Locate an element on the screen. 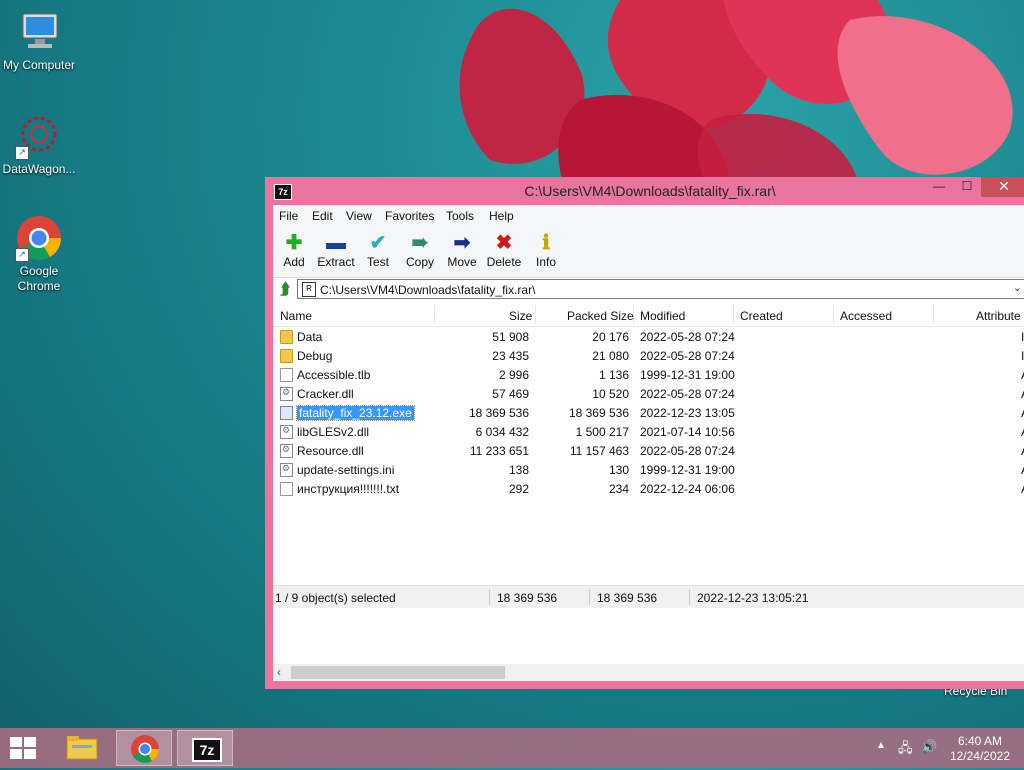  window-title: C:\Users\VM4\Downloads\fatality_fix.rar\ is located at coordinates (650, 191).